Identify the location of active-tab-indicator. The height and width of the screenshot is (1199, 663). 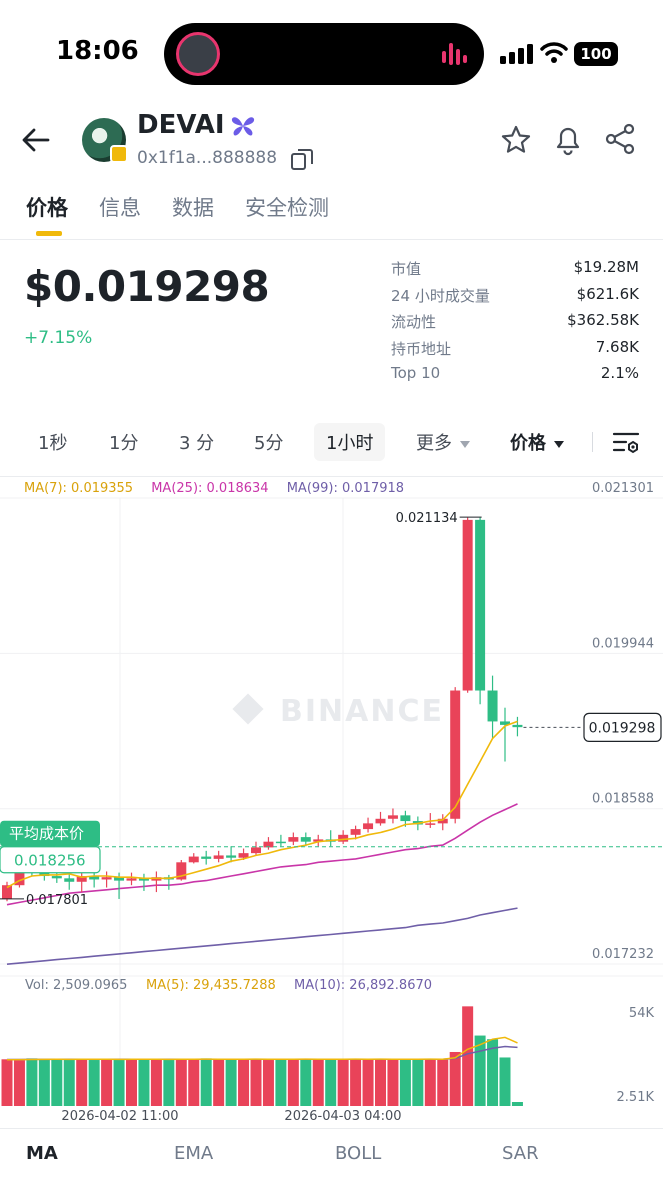
(49, 233).